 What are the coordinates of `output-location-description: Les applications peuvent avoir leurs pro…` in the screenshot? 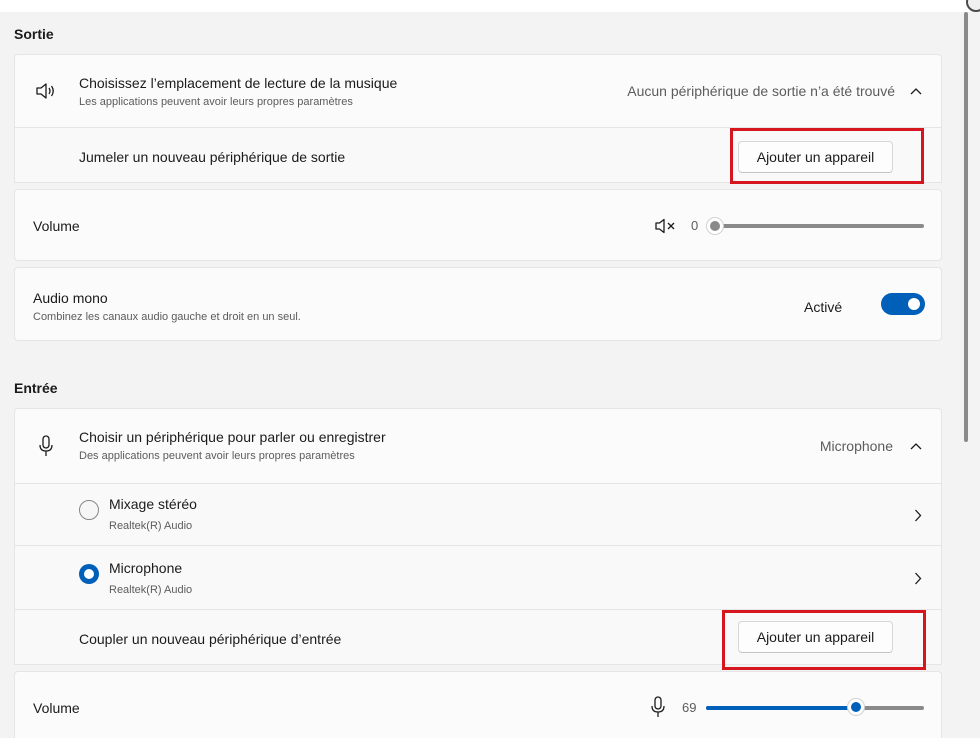 It's located at (216, 102).